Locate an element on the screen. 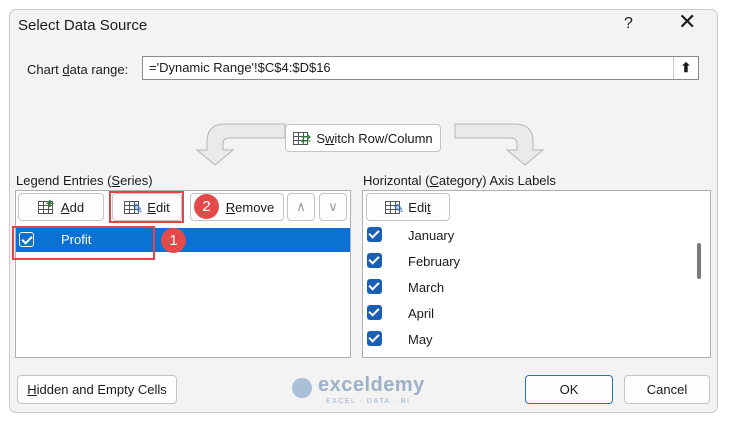 The width and height of the screenshot is (730, 425). collapse-dialog-icon: ⬆ is located at coordinates (685, 68).